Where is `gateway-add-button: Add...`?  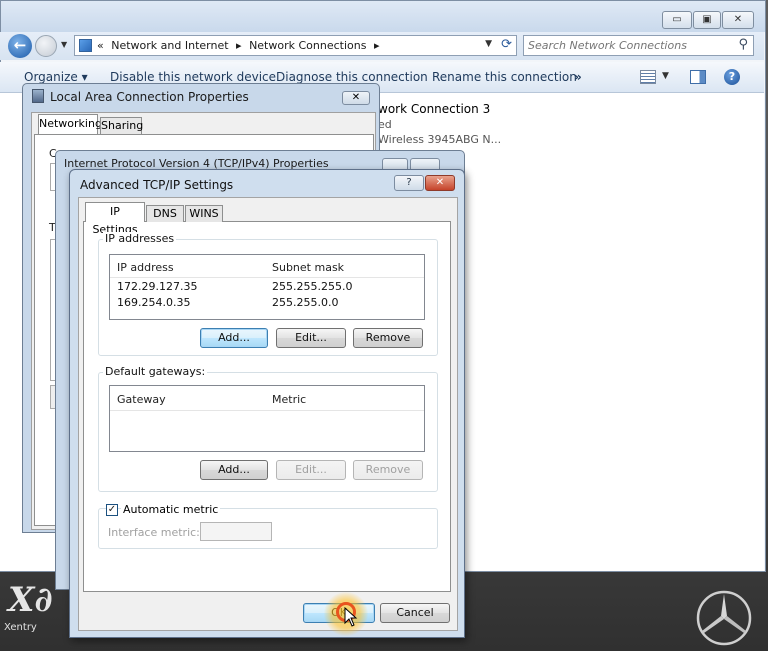
gateway-add-button: Add... is located at coordinates (234, 470).